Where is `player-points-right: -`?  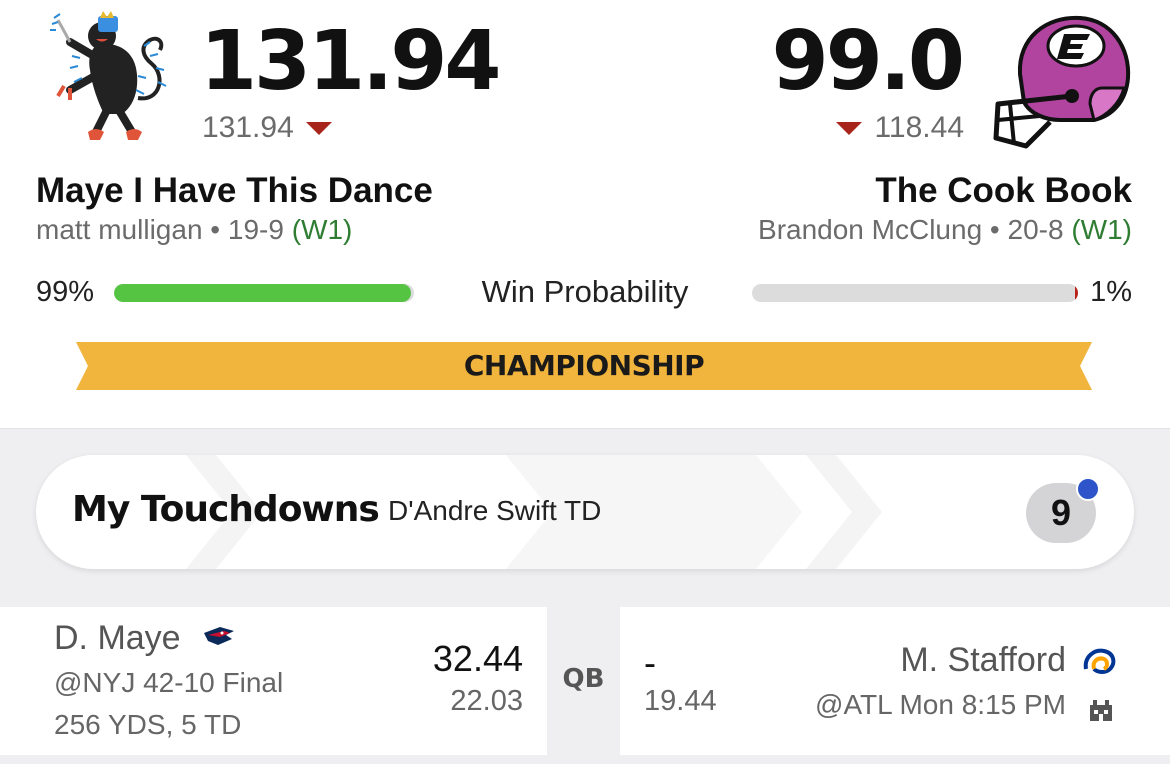 player-points-right: - is located at coordinates (650, 662).